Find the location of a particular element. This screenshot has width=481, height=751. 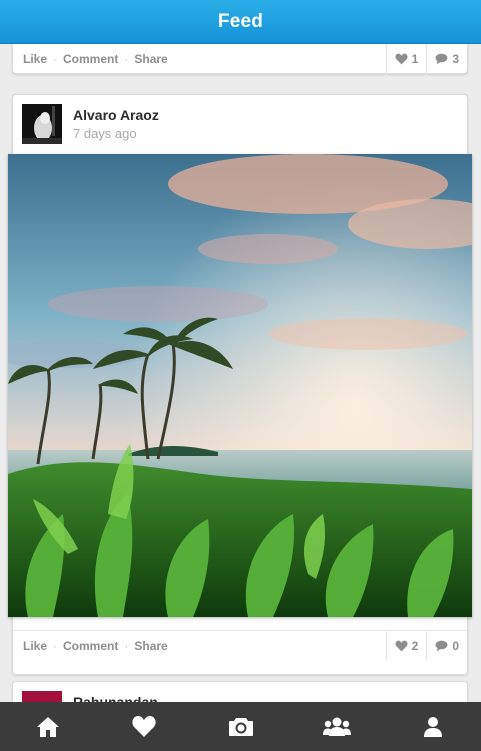

comments-count: 0 is located at coordinates (446, 645).